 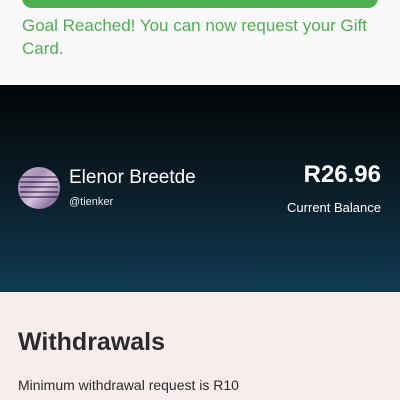 What do you see at coordinates (39, 188) in the screenshot?
I see `avatar` at bounding box center [39, 188].